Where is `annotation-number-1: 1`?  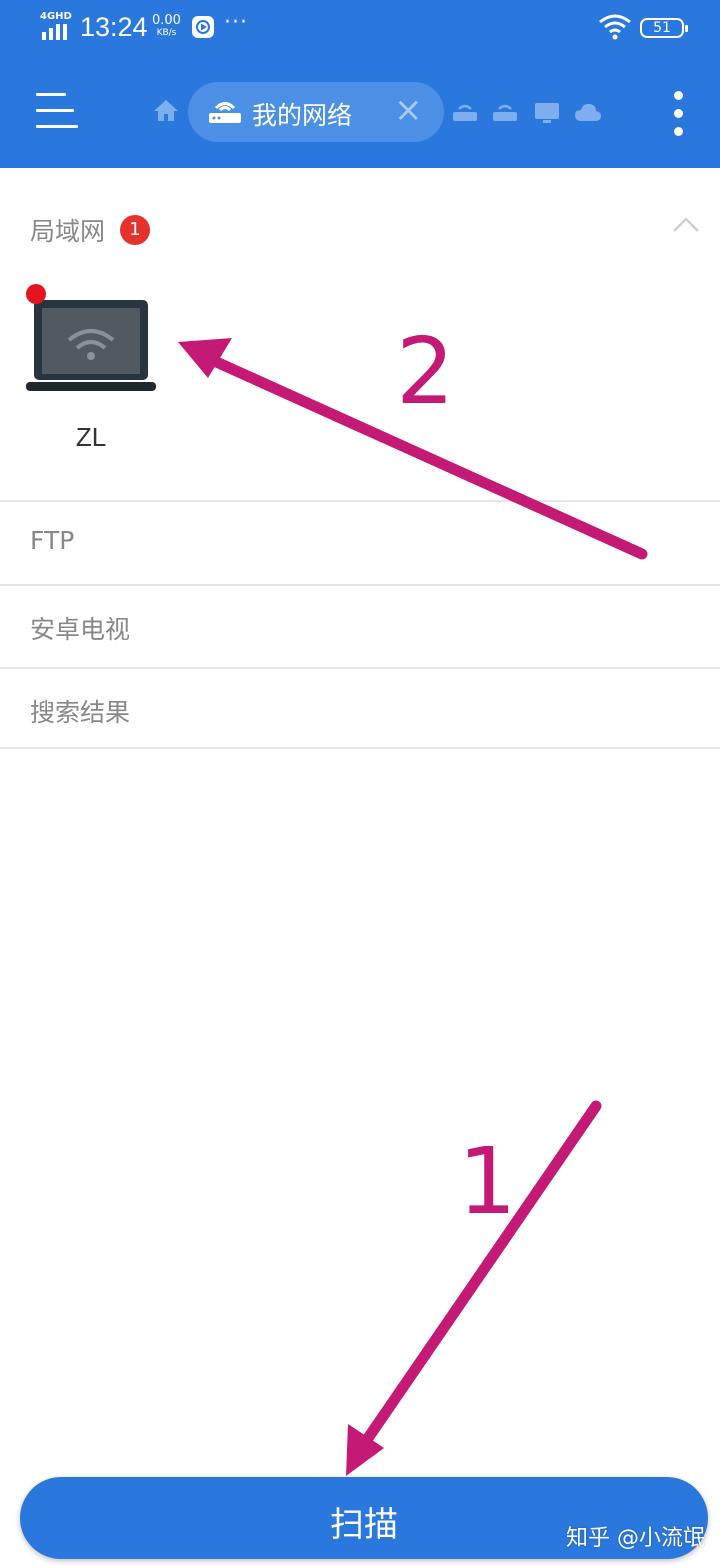 annotation-number-1: 1 is located at coordinates (487, 1181).